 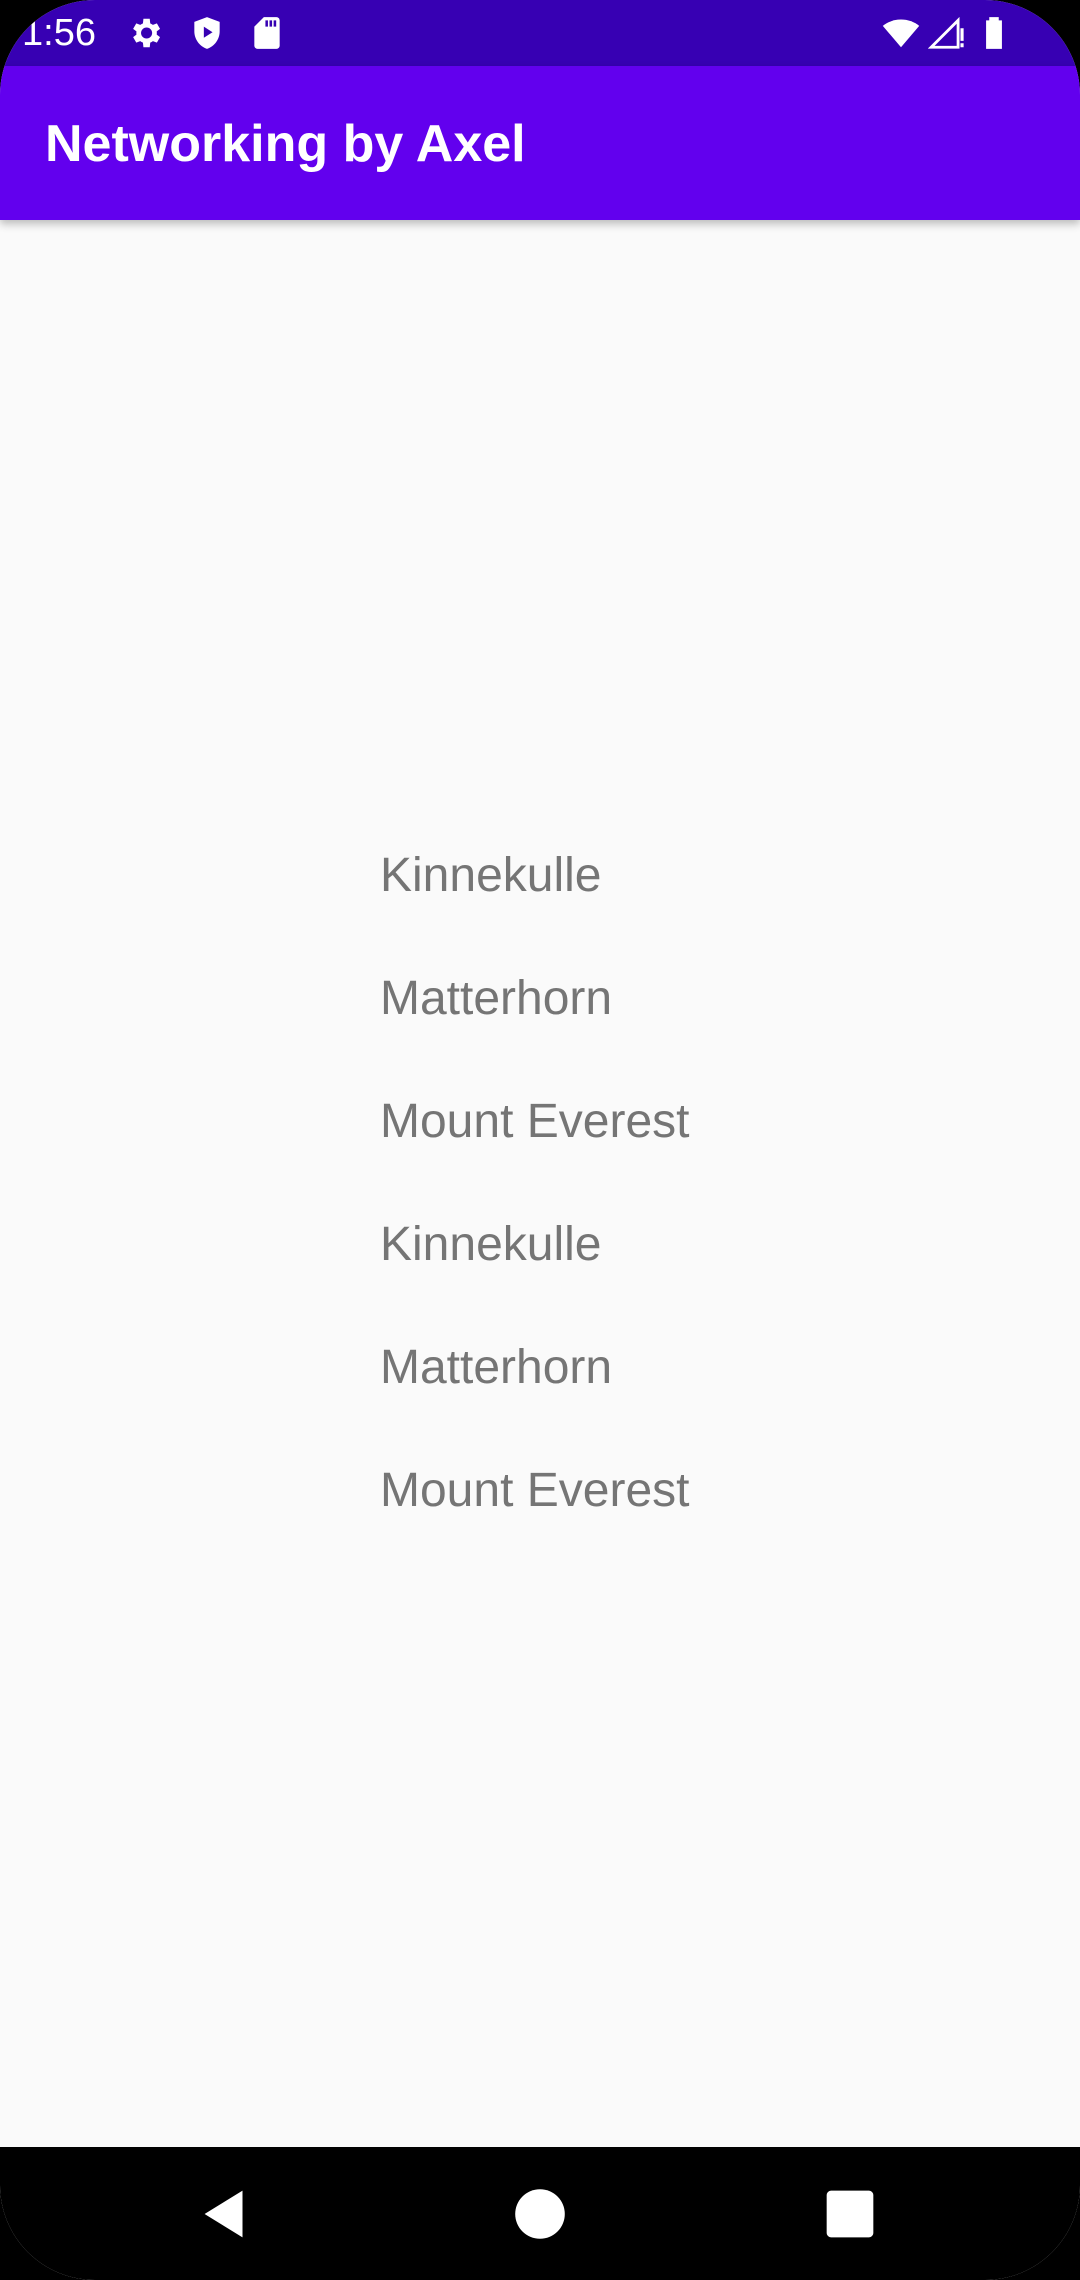 I want to click on signal-icon, so click(x=947, y=33).